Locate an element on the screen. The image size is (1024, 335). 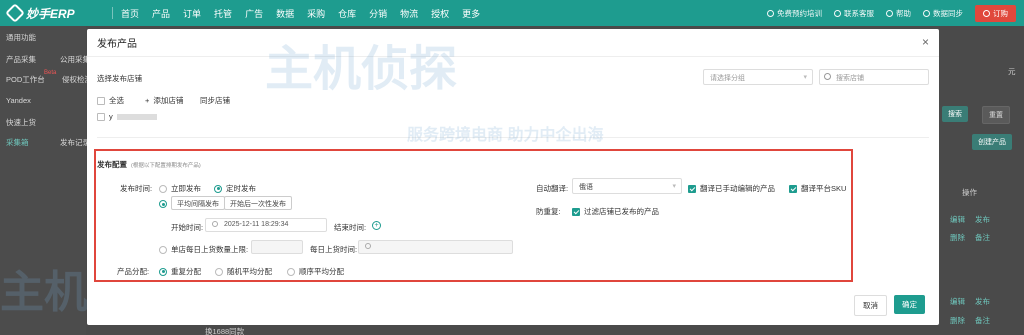
sidebar-quick-list: 快速上货 is located at coordinates (21, 122).